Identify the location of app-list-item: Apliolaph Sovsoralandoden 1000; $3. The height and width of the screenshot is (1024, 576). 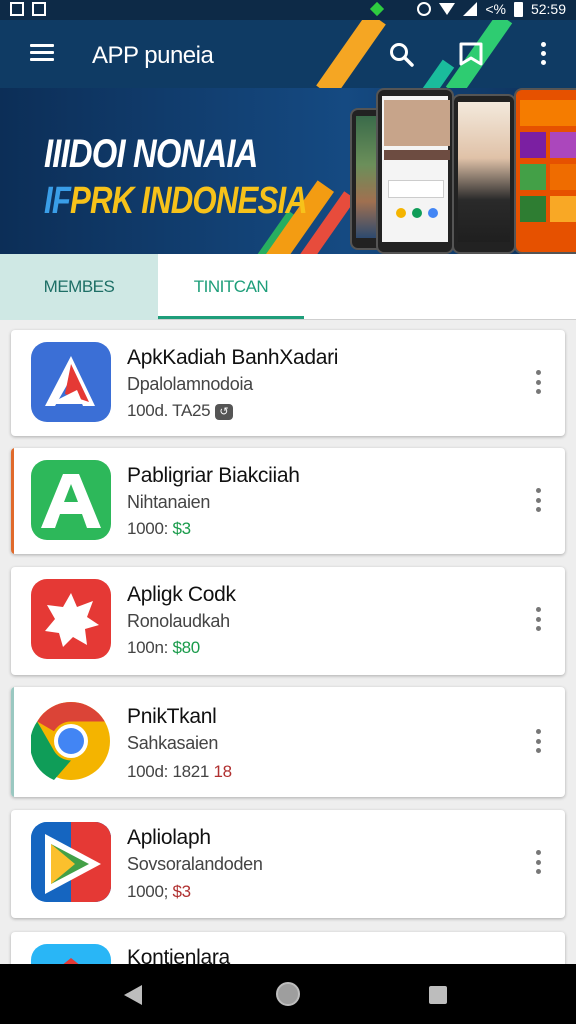
(288, 864).